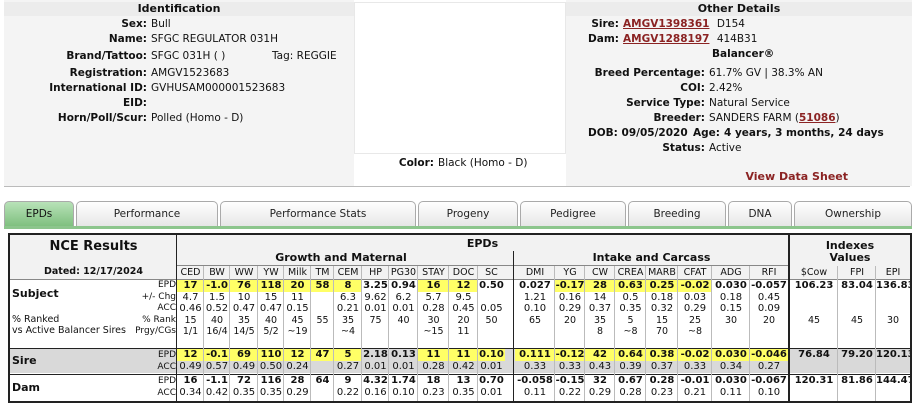 The height and width of the screenshot is (405, 916). I want to click on name-row: Name: SFGC REGULATOR 031H, so click(193, 39).